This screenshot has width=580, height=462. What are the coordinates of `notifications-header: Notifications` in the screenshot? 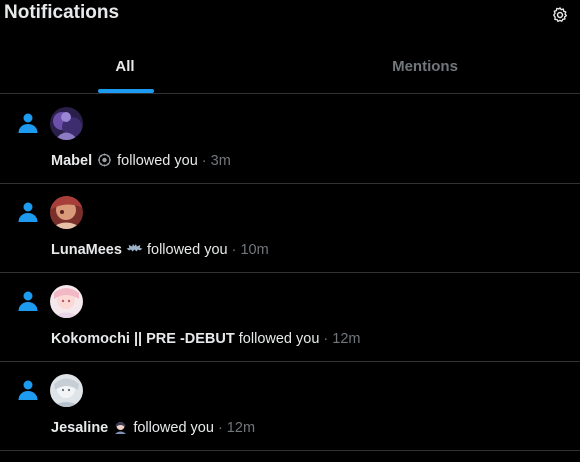 It's located at (290, 16).